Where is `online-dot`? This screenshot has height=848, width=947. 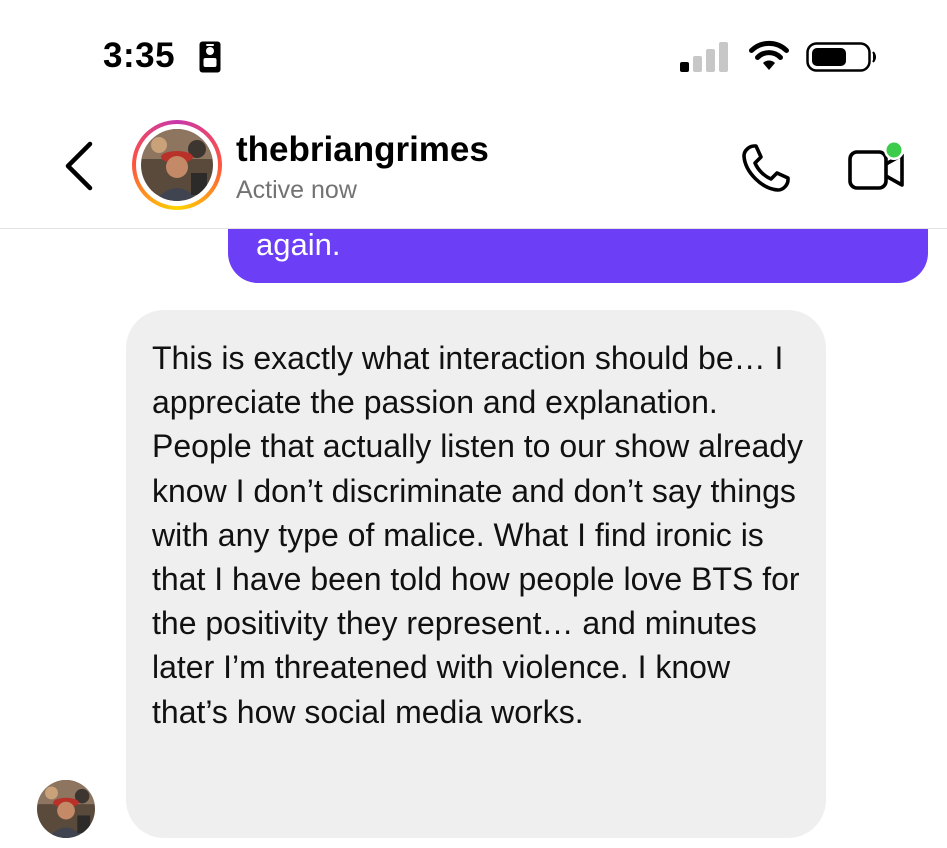 online-dot is located at coordinates (894, 150).